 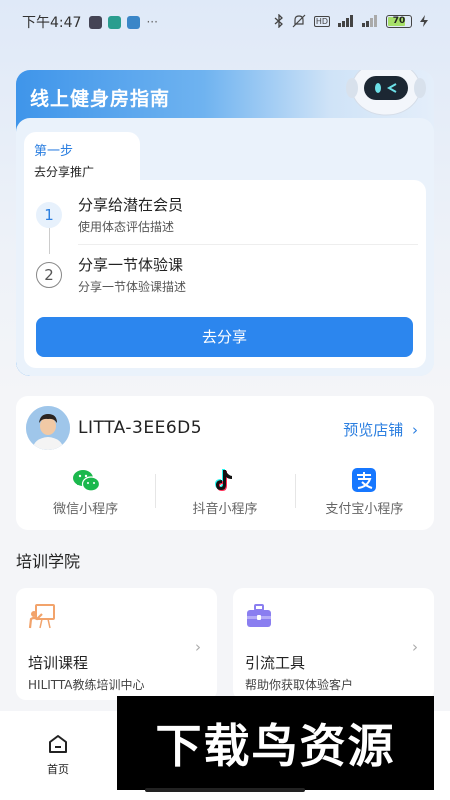 I want to click on alipay-icon, so click(x=364, y=480).